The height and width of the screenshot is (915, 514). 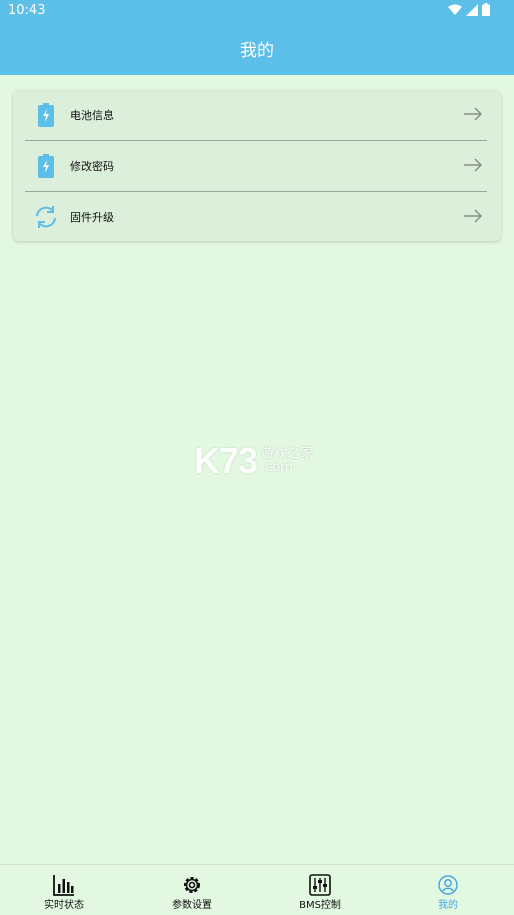 What do you see at coordinates (257, 51) in the screenshot?
I see `page-title: 我的` at bounding box center [257, 51].